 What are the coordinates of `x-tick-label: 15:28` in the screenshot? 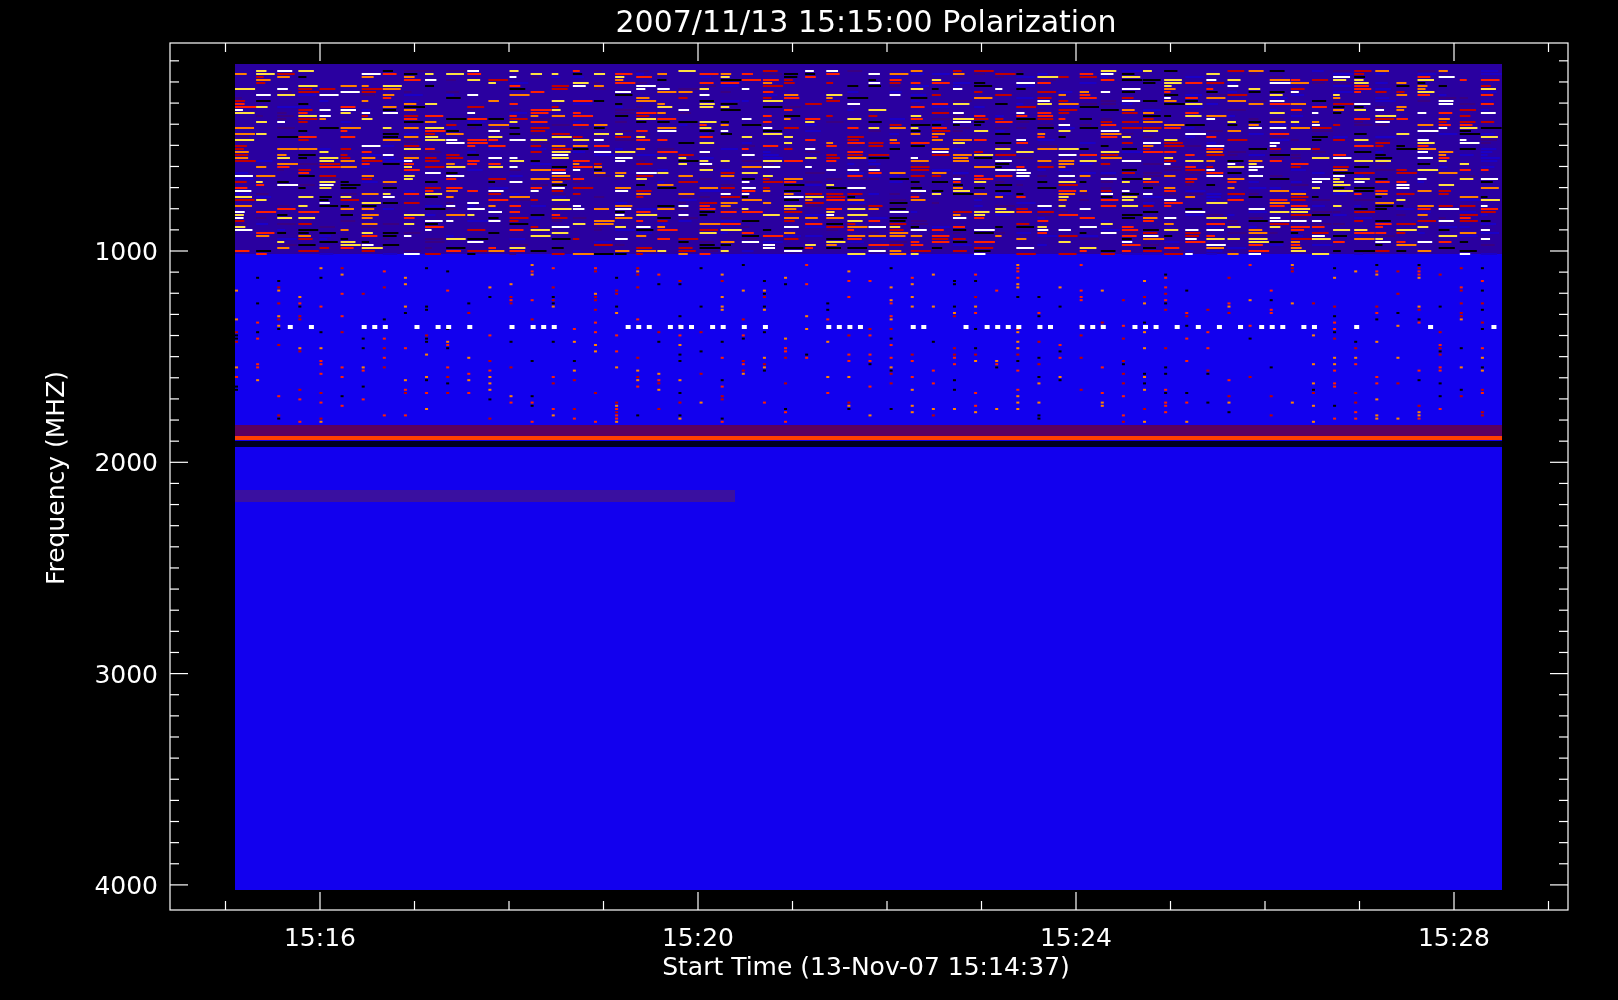 It's located at (1454, 937).